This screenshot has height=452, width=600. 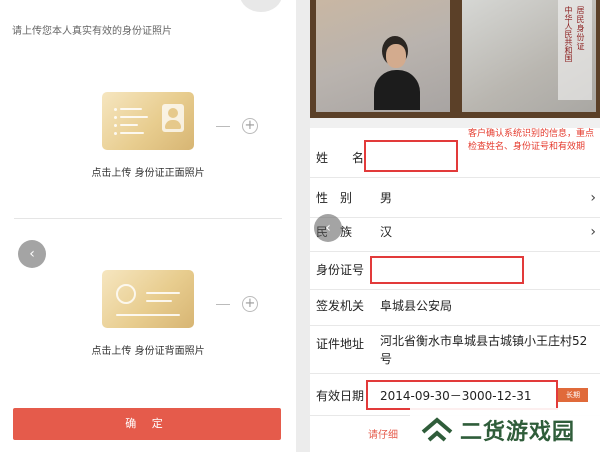 What do you see at coordinates (148, 299) in the screenshot?
I see `id-back-upload-card` at bounding box center [148, 299].